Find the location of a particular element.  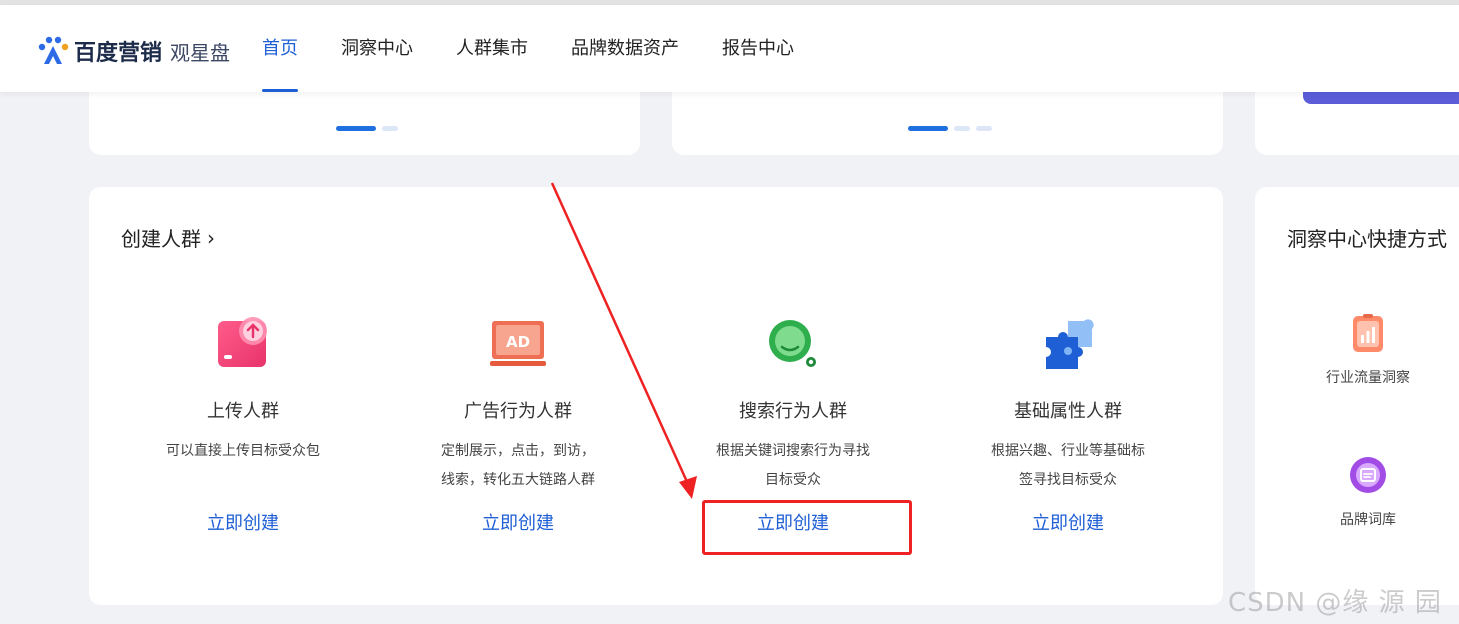

desc-line: 定制展示，点击，到访， is located at coordinates (518, 451).